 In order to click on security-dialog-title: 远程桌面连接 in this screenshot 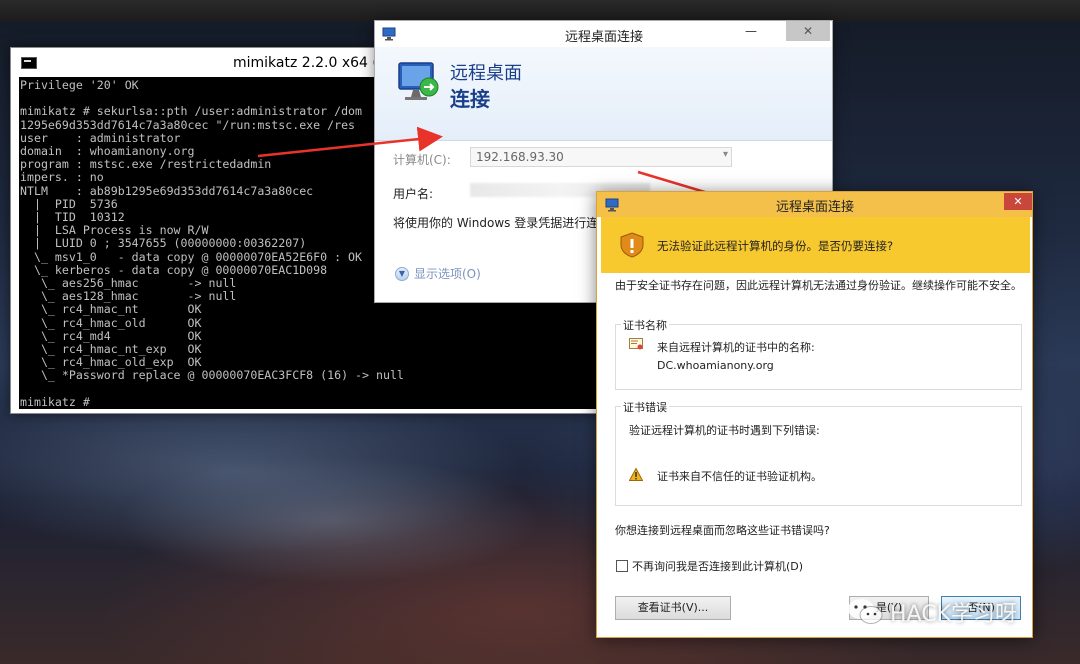, I will do `click(815, 207)`.